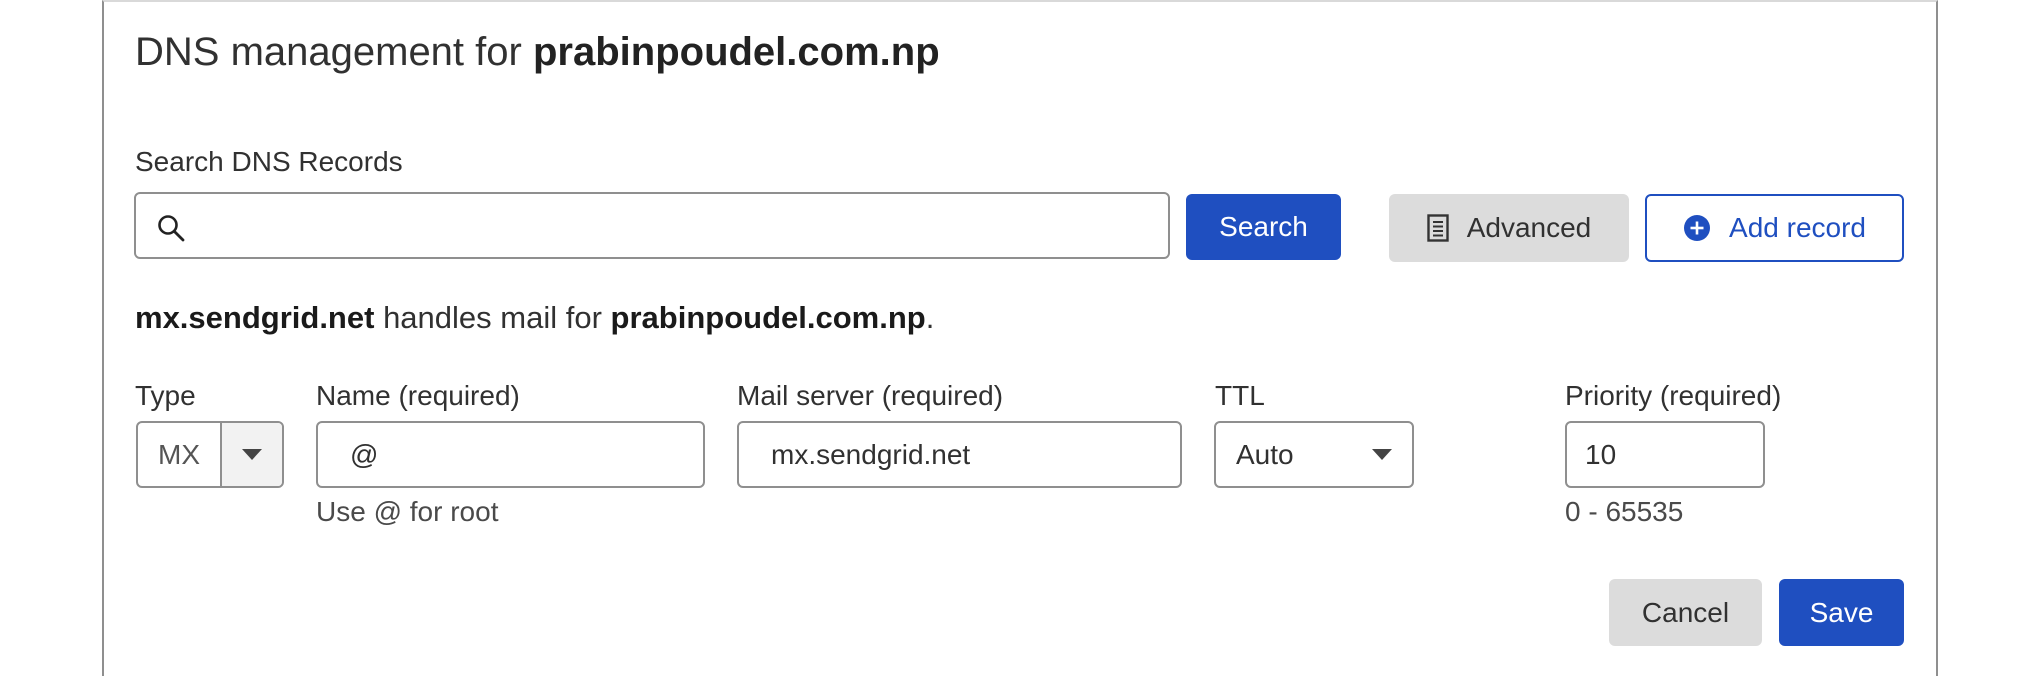 The width and height of the screenshot is (2040, 676). I want to click on search-button-label: Search, so click(1263, 226).